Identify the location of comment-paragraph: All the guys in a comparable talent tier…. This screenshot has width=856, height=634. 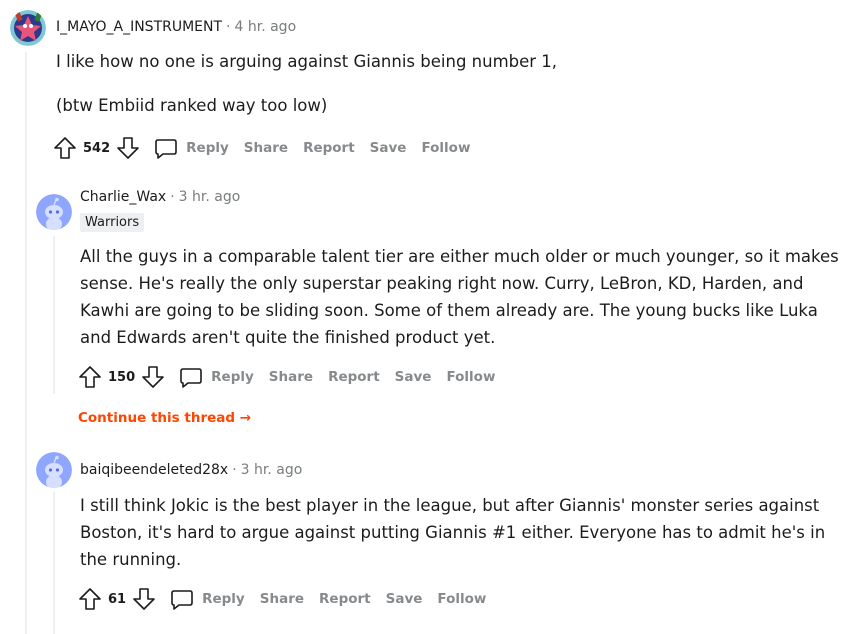
(459, 297).